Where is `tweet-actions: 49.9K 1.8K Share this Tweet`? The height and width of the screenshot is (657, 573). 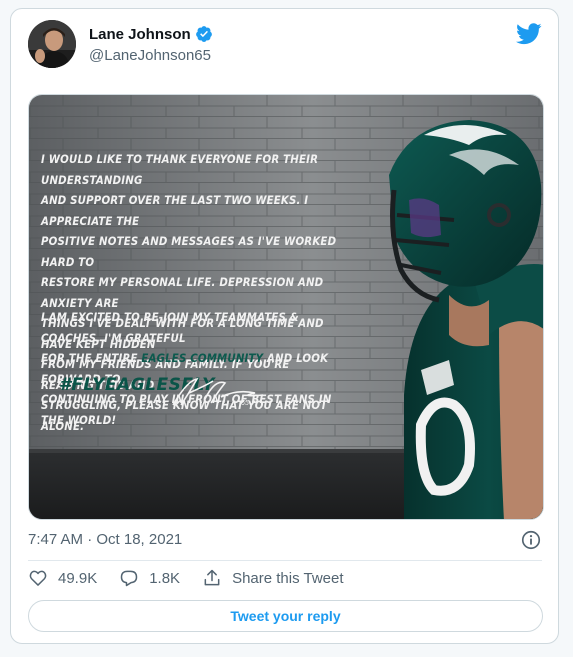
tweet-actions: 49.9K 1.8K Share this Tweet is located at coordinates (197, 578).